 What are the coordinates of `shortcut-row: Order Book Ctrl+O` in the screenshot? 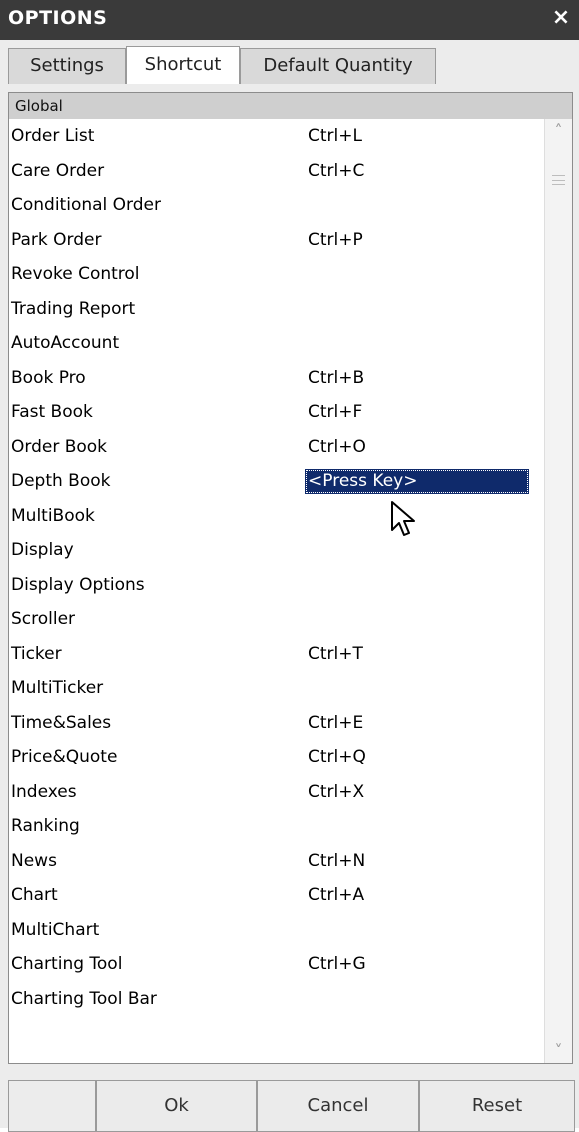 It's located at (274, 447).